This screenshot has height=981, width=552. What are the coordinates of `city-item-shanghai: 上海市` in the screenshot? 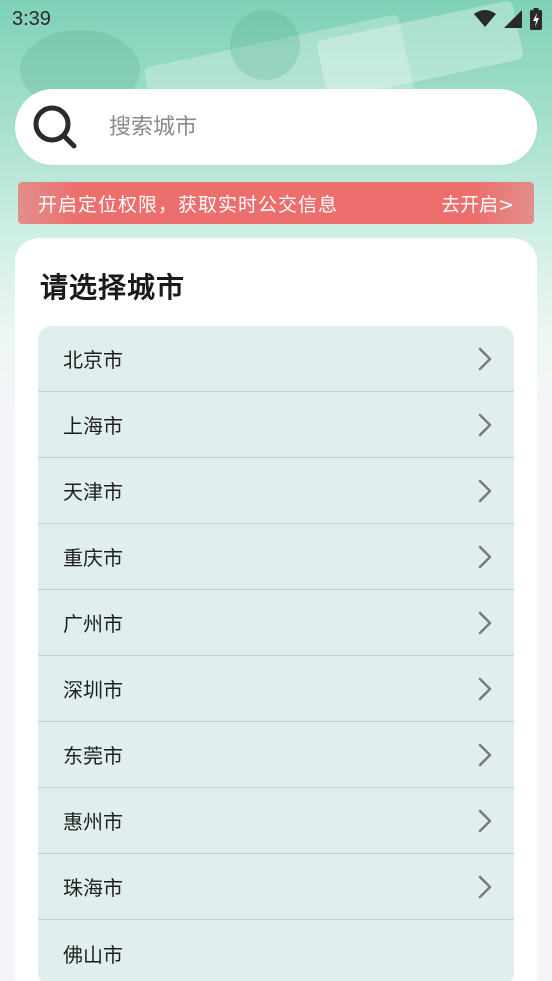 It's located at (276, 425).